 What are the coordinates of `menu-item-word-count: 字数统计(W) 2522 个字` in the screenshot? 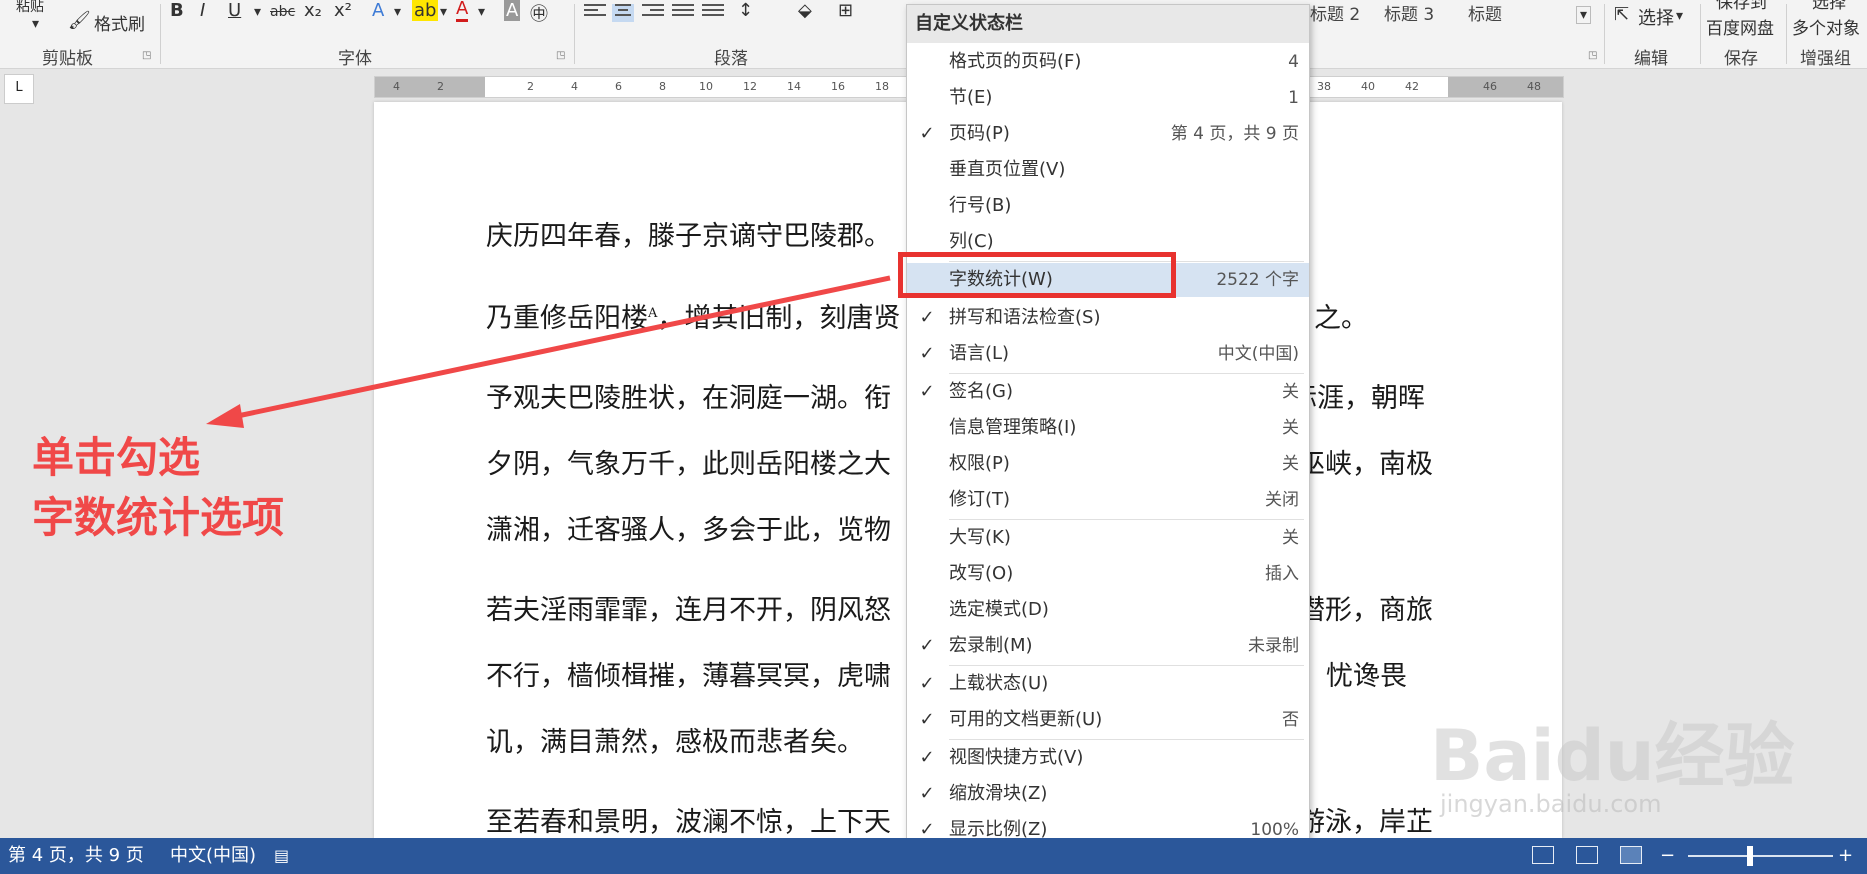 It's located at (1108, 280).